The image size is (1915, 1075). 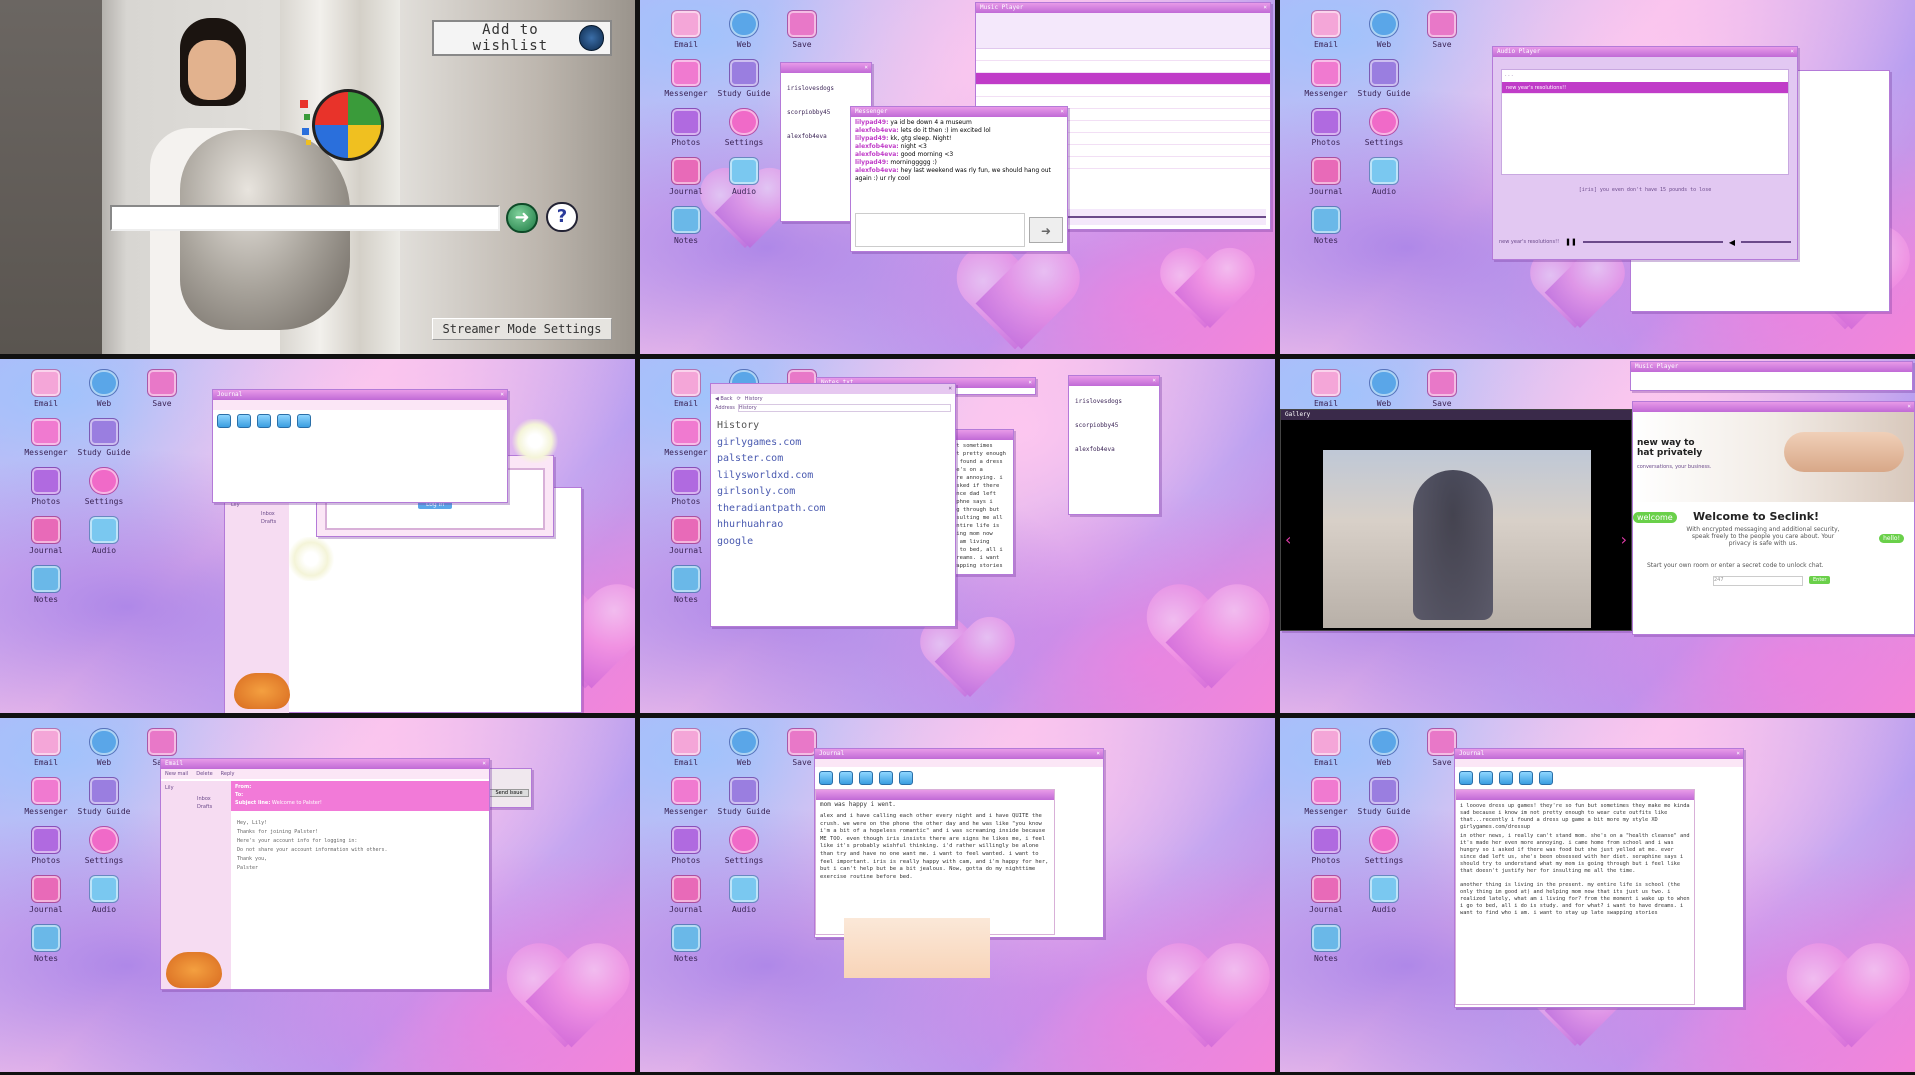 I want to click on music-player-window: Music Player, so click(x=1771, y=376).